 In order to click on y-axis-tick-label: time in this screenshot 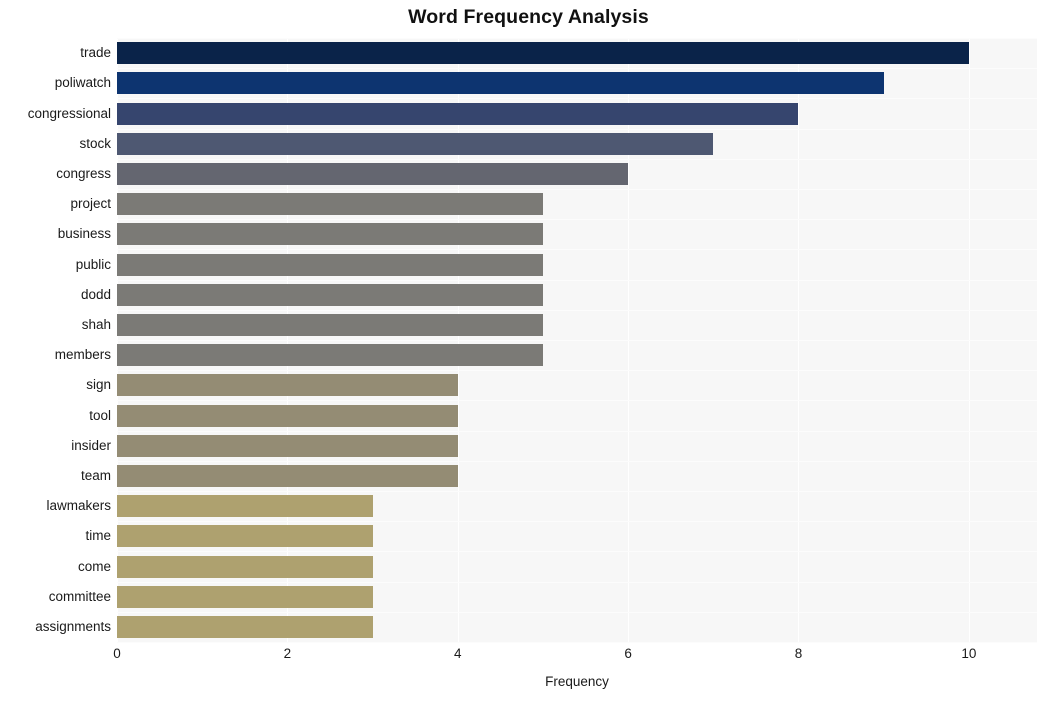, I will do `click(98, 536)`.